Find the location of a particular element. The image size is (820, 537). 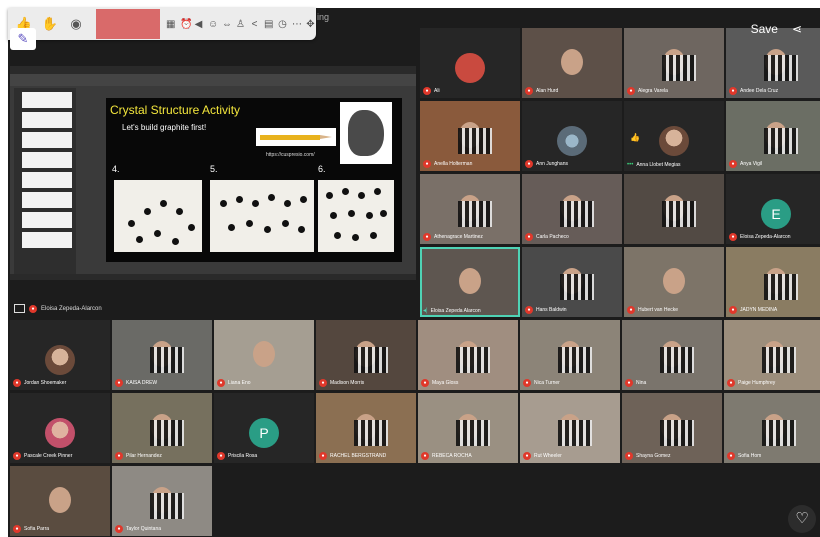

slide-title: Crystal Structure Activity is located at coordinates (175, 110).